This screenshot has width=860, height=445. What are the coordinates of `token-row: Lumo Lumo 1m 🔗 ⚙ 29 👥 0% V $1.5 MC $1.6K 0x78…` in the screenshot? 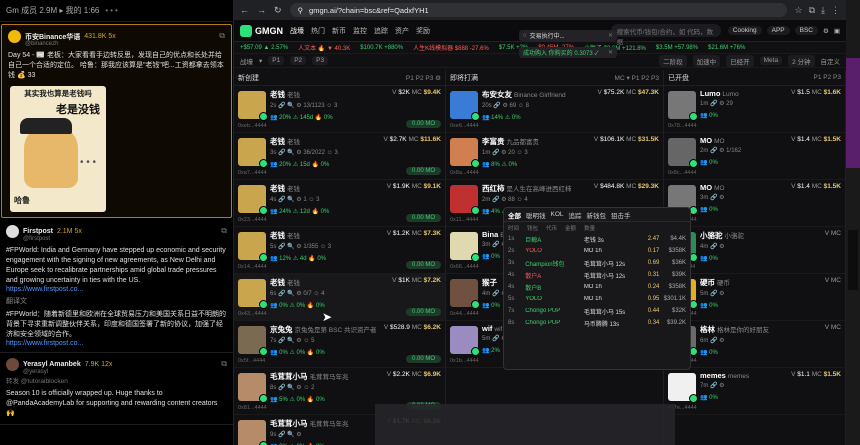 It's located at (754, 109).